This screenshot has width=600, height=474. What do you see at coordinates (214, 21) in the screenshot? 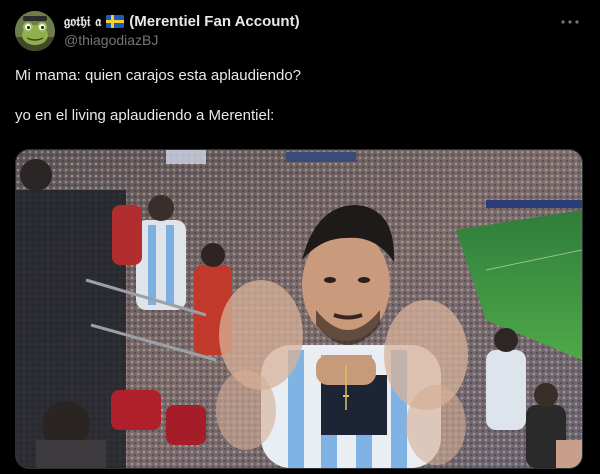
I see `display-name-rest: (Merentiel Fan Account)` at bounding box center [214, 21].